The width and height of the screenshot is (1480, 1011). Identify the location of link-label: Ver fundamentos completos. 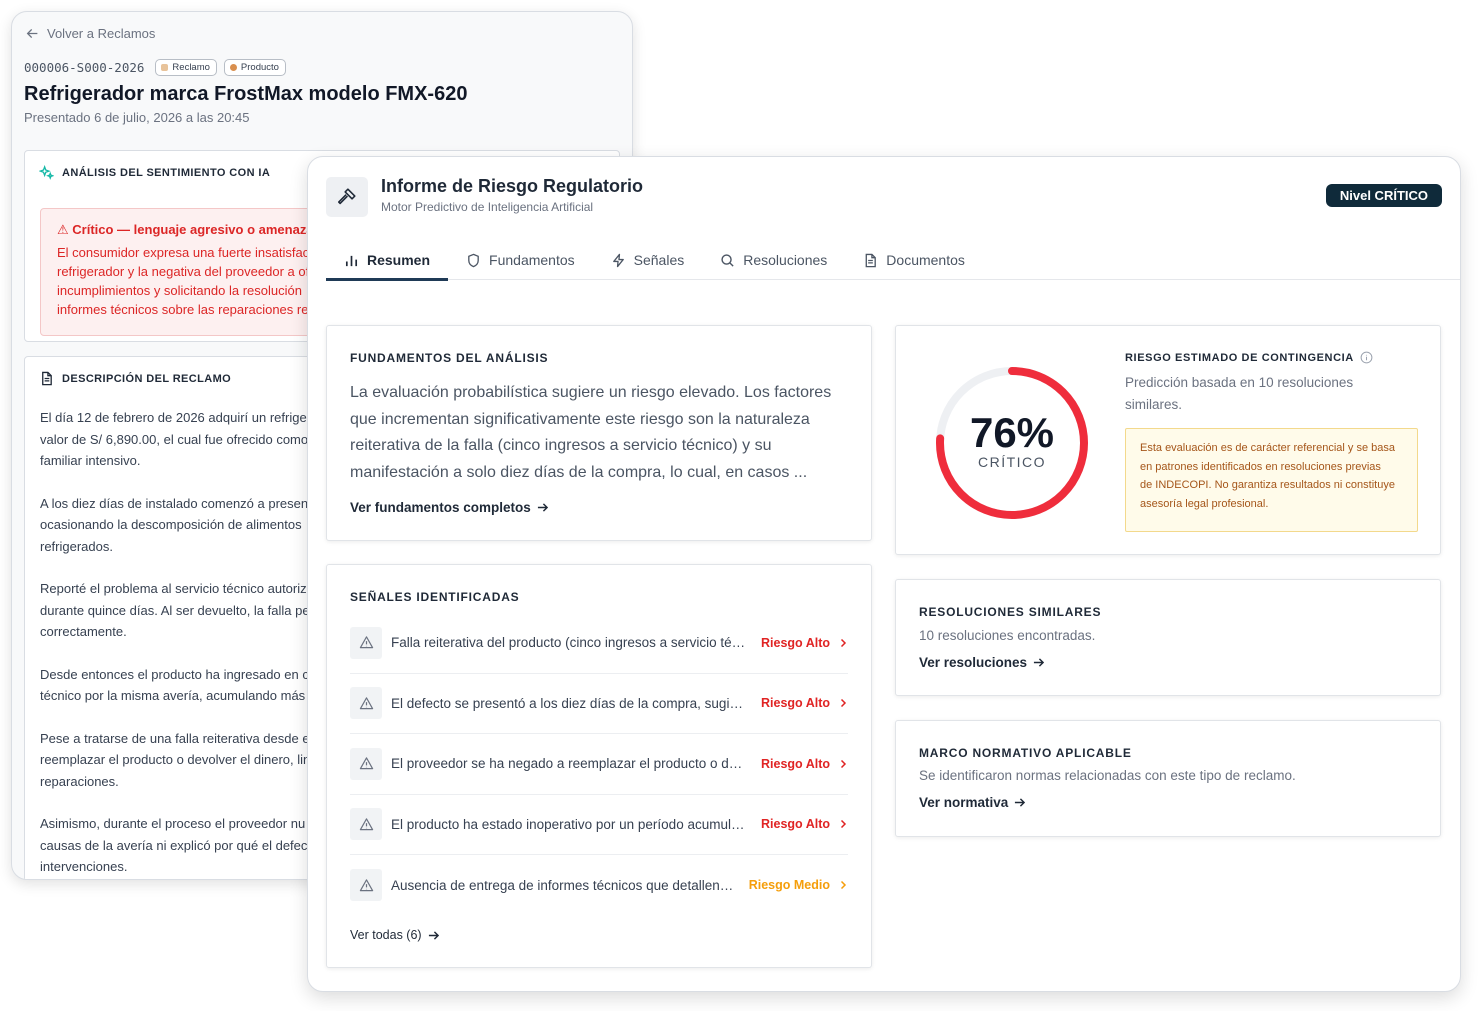
(440, 507).